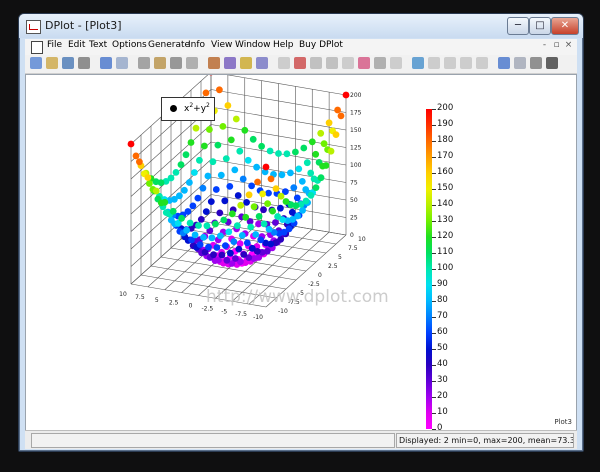 The width and height of the screenshot is (600, 472). Describe the element at coordinates (321, 45) in the screenshot. I see `menu-buy-dplot: Buy DPlot` at that location.